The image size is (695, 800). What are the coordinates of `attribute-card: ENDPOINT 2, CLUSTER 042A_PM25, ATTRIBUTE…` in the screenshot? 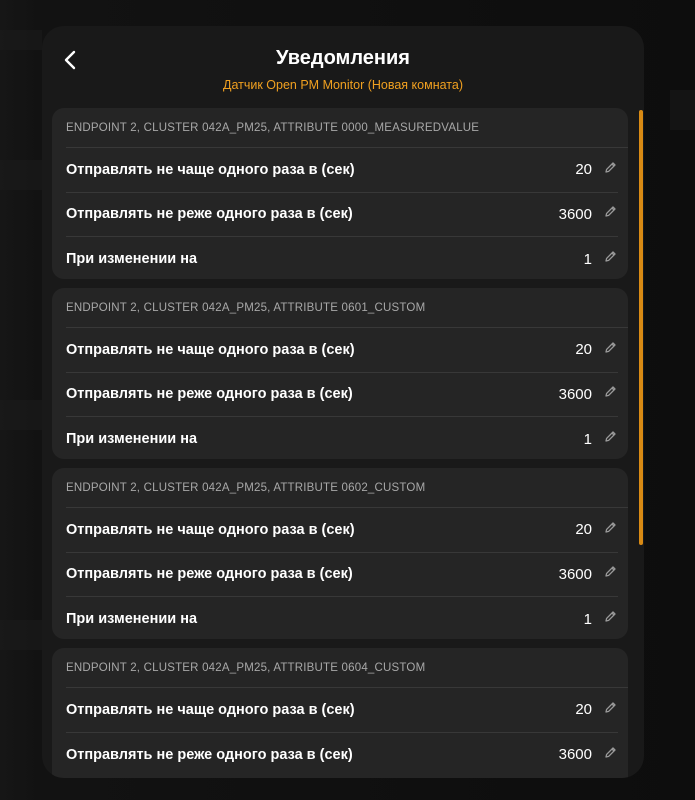 It's located at (340, 713).